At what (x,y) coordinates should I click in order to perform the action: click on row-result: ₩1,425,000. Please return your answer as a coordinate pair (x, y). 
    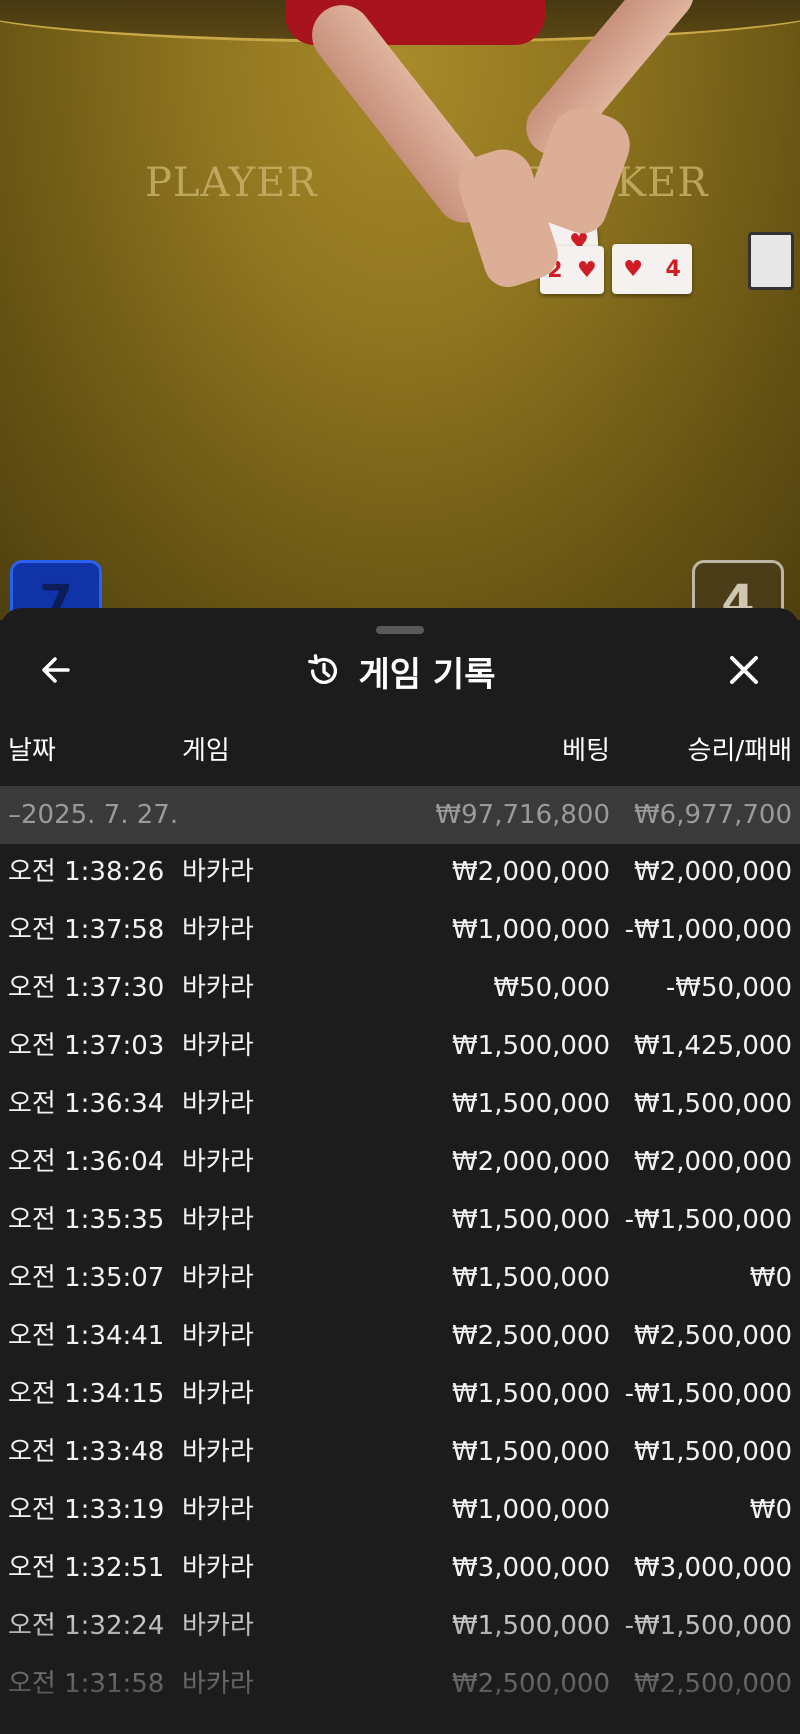
    Looking at the image, I should click on (712, 1046).